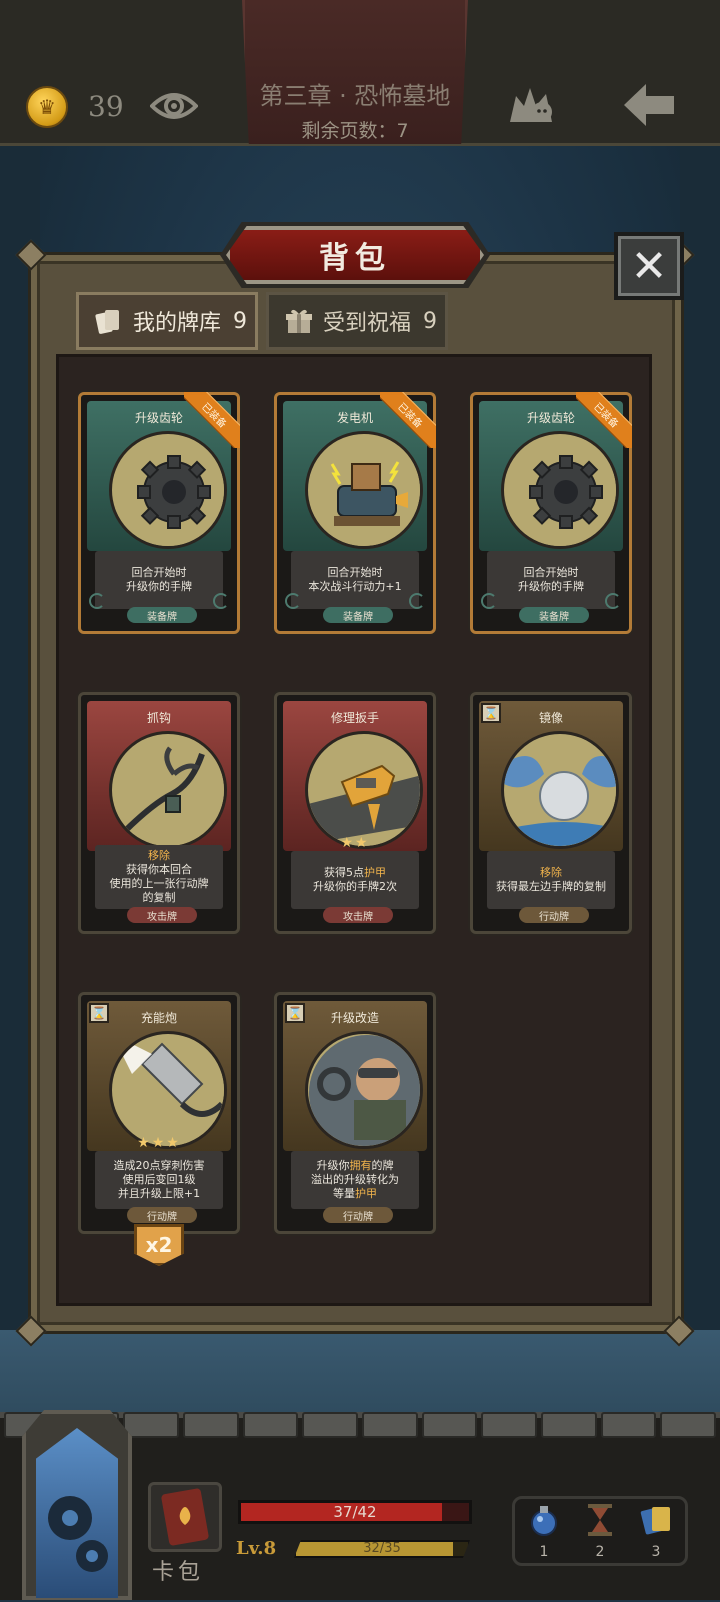 The height and width of the screenshot is (1602, 720). Describe the element at coordinates (178, 1572) in the screenshot. I see `deck-label: 卡包` at that location.